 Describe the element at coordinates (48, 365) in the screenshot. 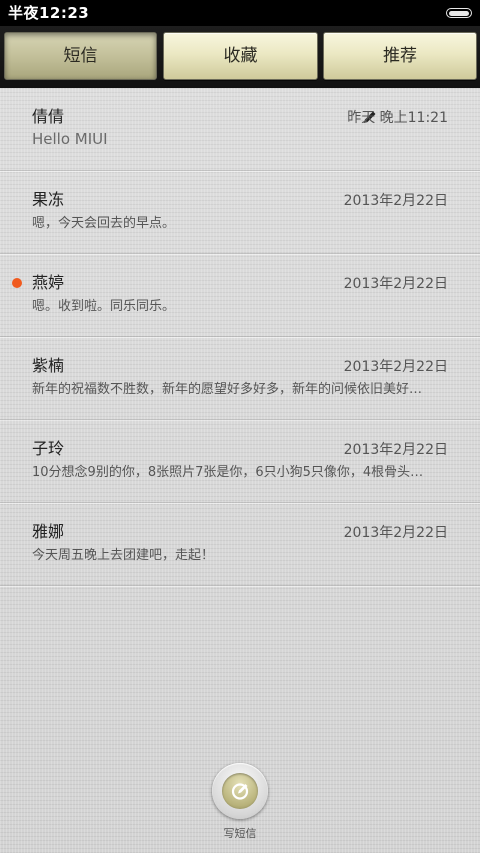

I see `contact-name: 紫楠` at that location.